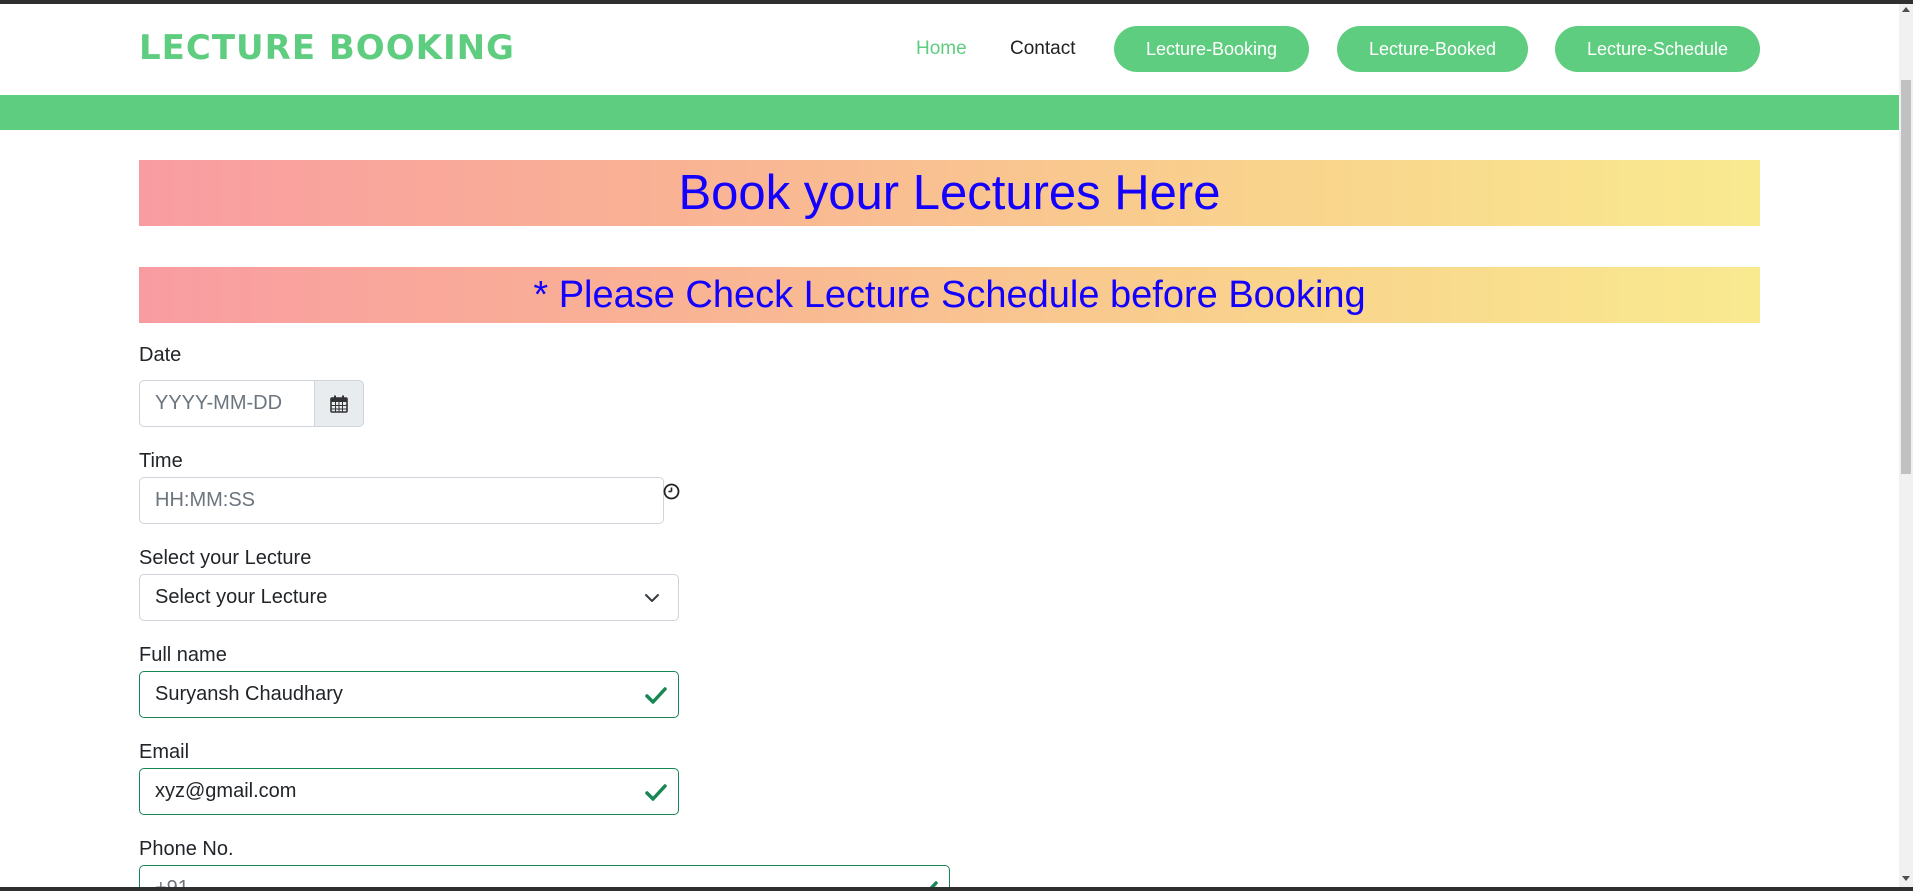 The image size is (1913, 891). I want to click on green-divider-band, so click(949, 112).